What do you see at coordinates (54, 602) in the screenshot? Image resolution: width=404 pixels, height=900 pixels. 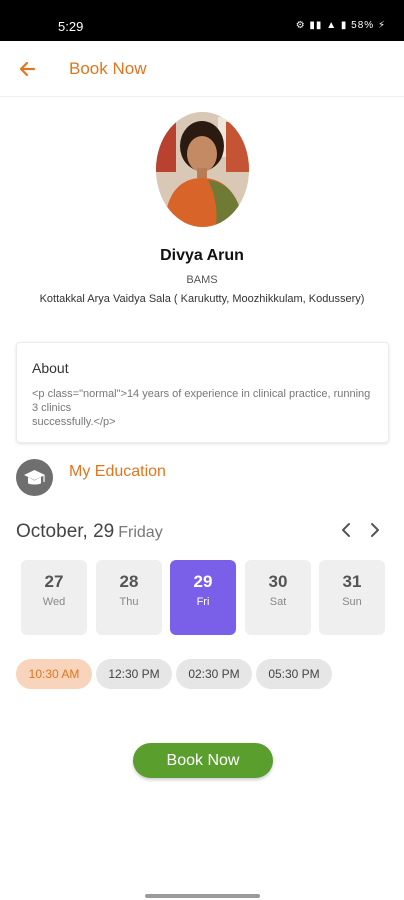 I see `day-name: Wed` at bounding box center [54, 602].